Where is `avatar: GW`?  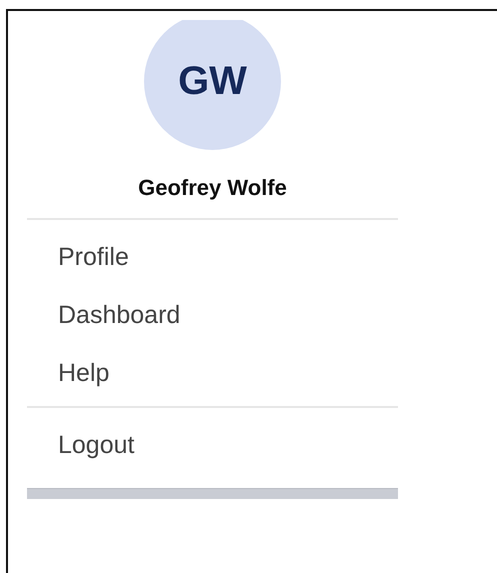 avatar: GW is located at coordinates (212, 85).